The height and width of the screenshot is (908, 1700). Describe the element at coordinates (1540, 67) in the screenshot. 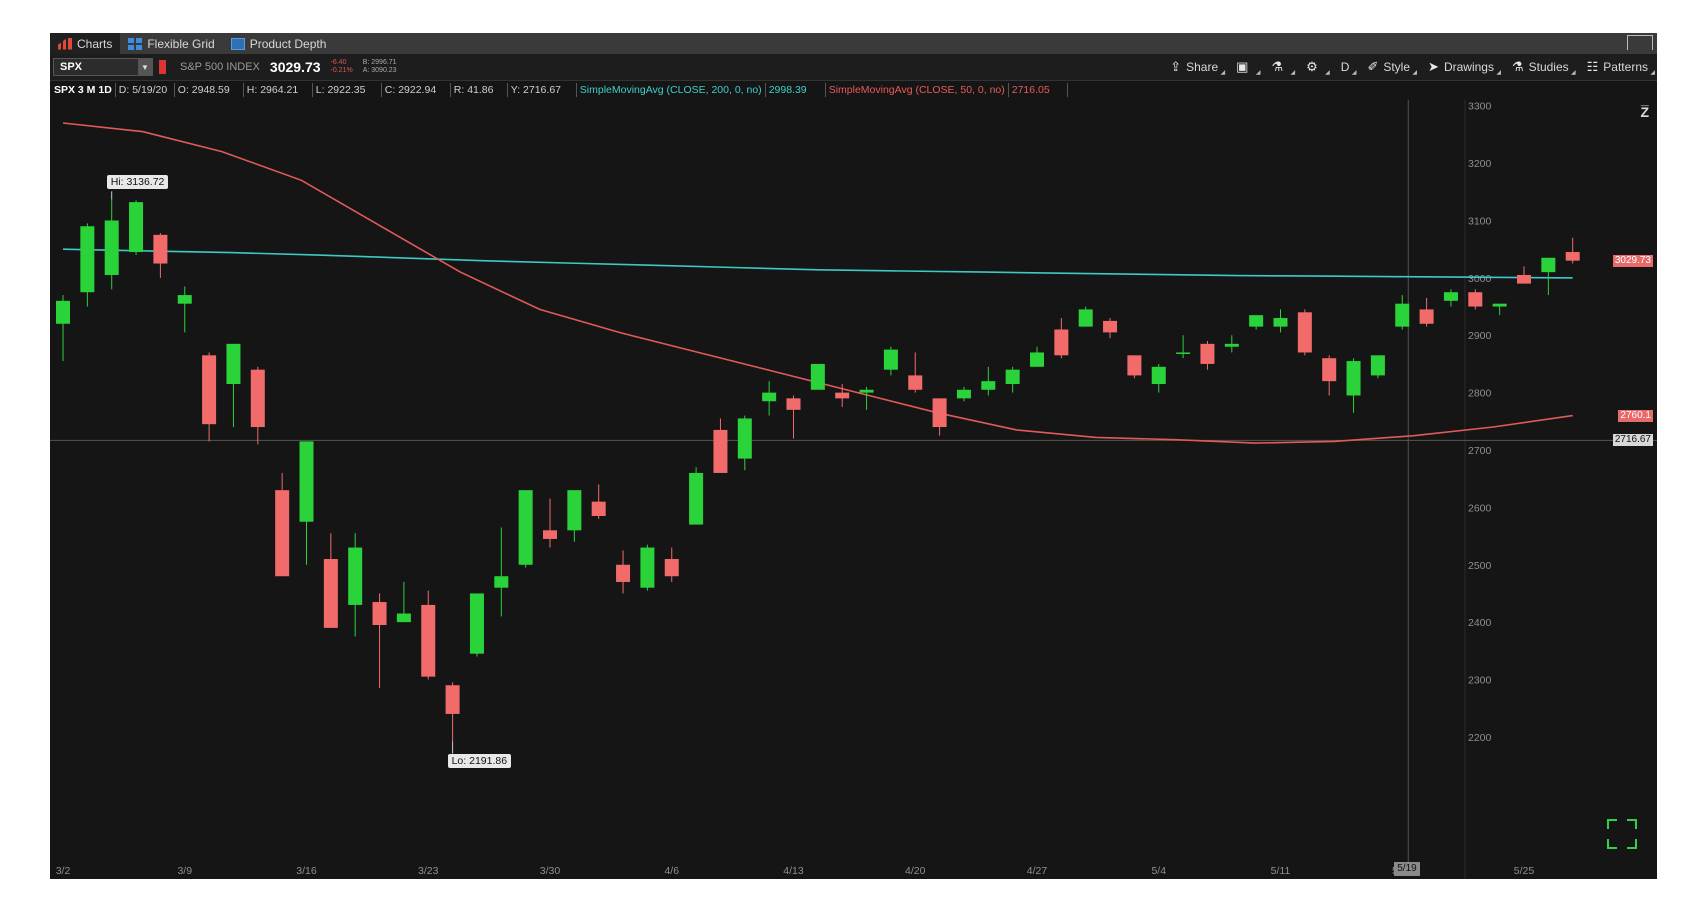

I see `studies-button: ⚗ Studies ◢` at that location.